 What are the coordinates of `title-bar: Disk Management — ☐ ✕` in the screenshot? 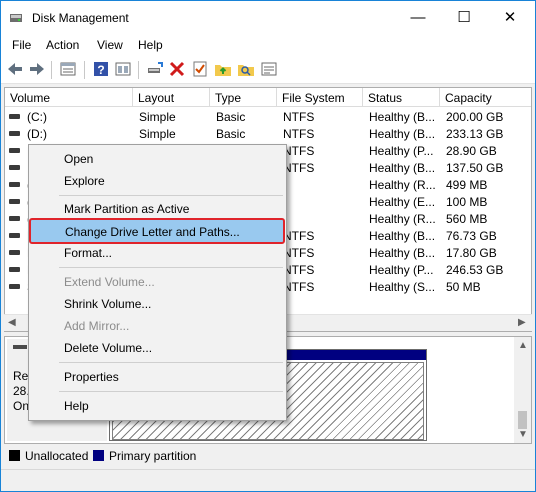 It's located at (268, 17).